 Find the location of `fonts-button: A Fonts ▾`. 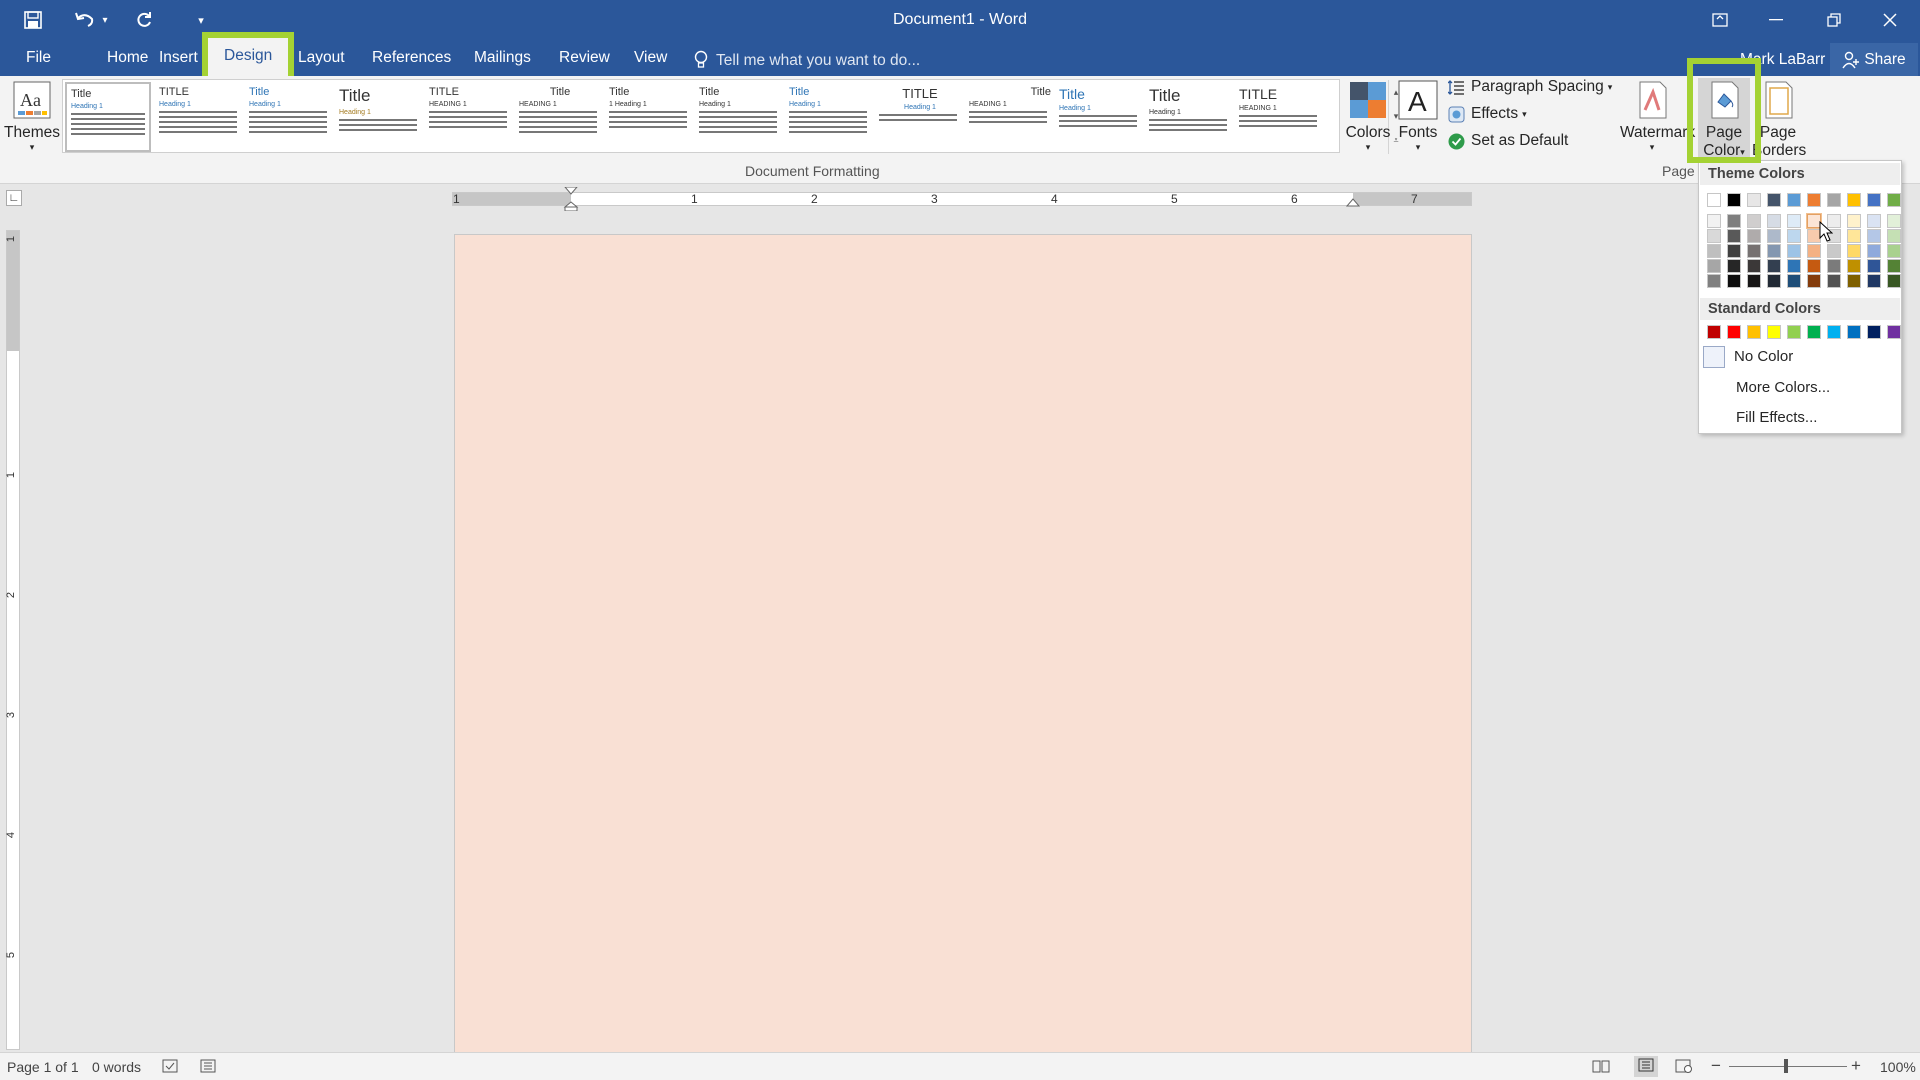

fonts-button: A Fonts ▾ is located at coordinates (1418, 115).